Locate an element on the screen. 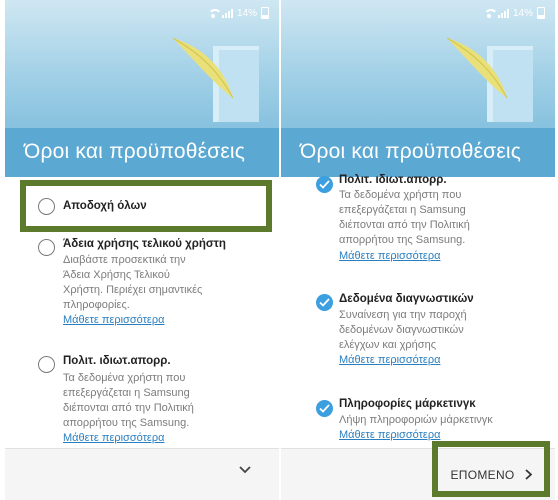 This screenshot has height=500, width=558. item-title: Πληροφορίες μάρκετινγκ is located at coordinates (407, 404).